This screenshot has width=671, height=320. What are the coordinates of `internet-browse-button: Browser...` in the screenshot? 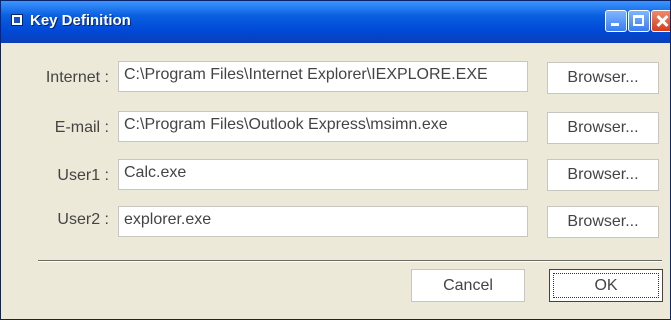 It's located at (603, 78).